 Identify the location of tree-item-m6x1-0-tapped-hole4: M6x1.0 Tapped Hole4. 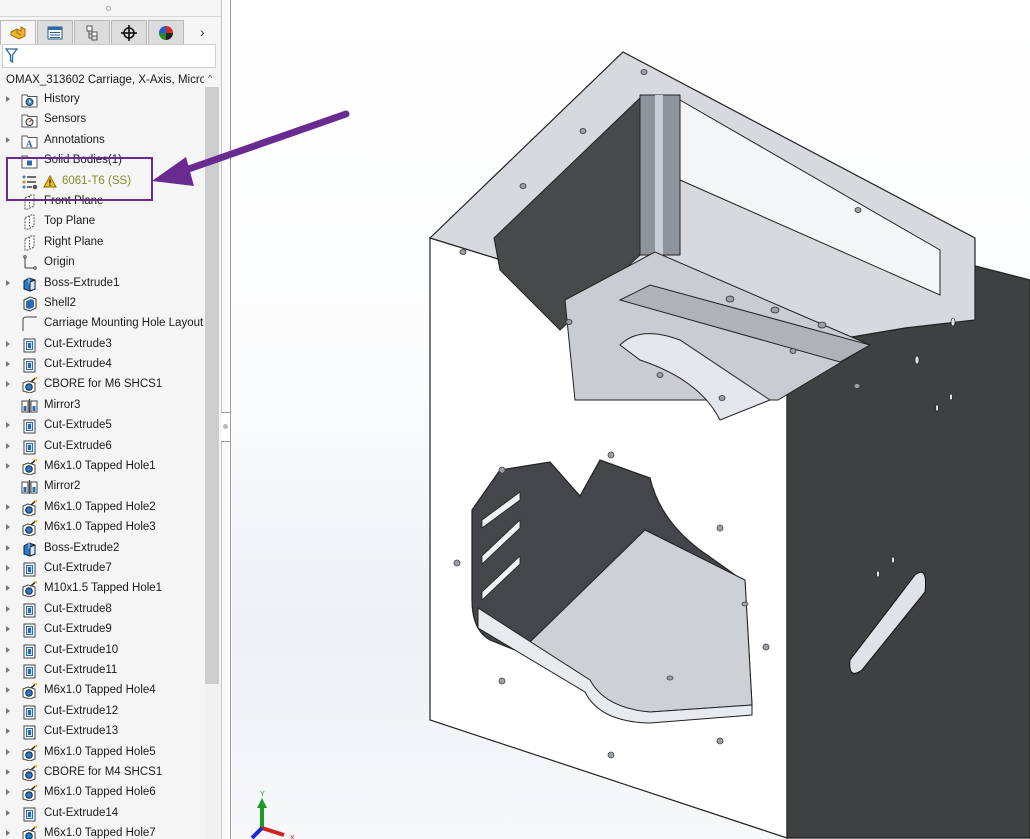
(102, 691).